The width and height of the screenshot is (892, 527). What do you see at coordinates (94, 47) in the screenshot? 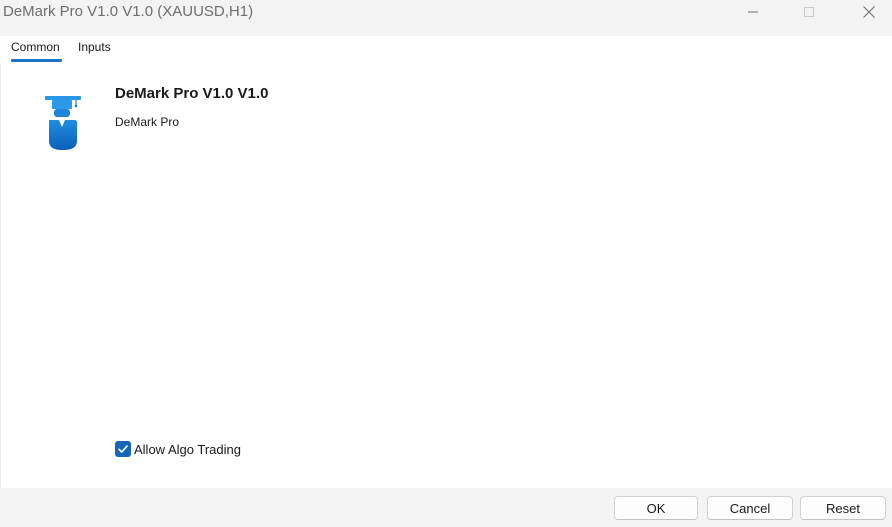
I see `tab-inputs: Inputs` at bounding box center [94, 47].